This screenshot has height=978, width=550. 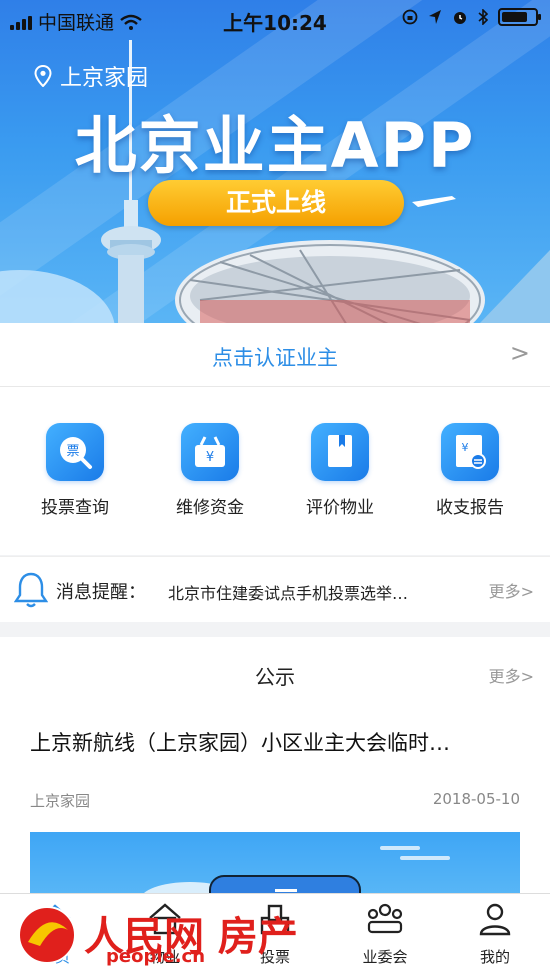 I want to click on orientation-lock-icon, so click(x=410, y=17).